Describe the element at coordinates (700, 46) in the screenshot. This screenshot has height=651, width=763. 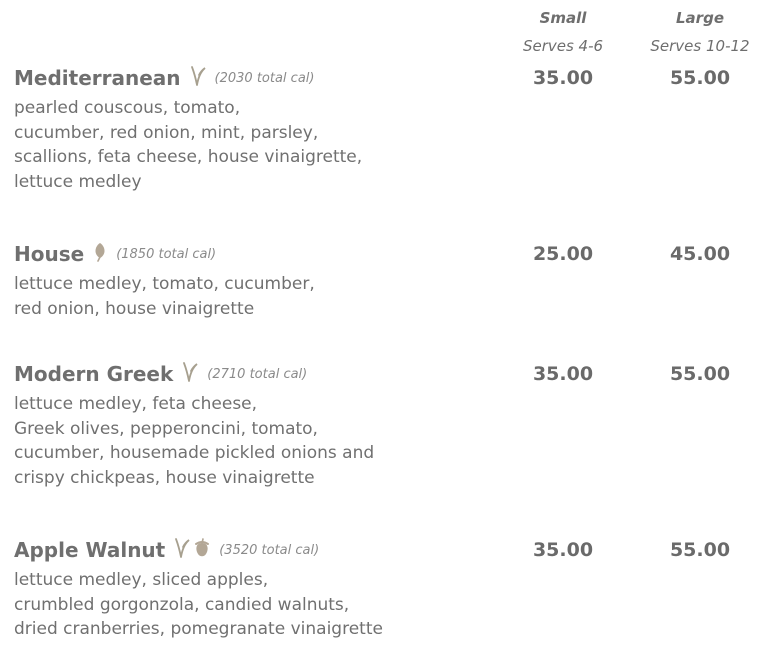
I see `header-large-serves: Serves 10-12` at that location.